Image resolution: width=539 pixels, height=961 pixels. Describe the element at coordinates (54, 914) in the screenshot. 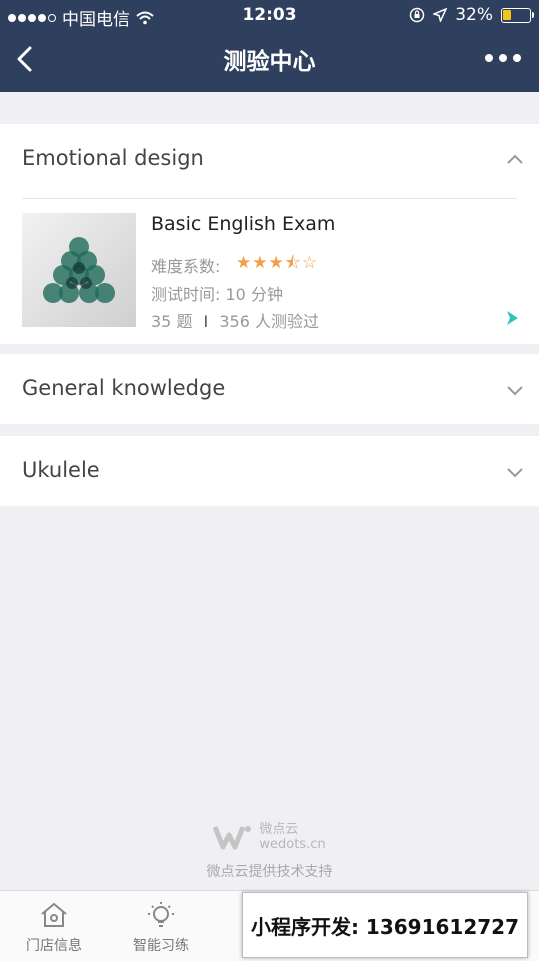

I see `home-icon` at that location.